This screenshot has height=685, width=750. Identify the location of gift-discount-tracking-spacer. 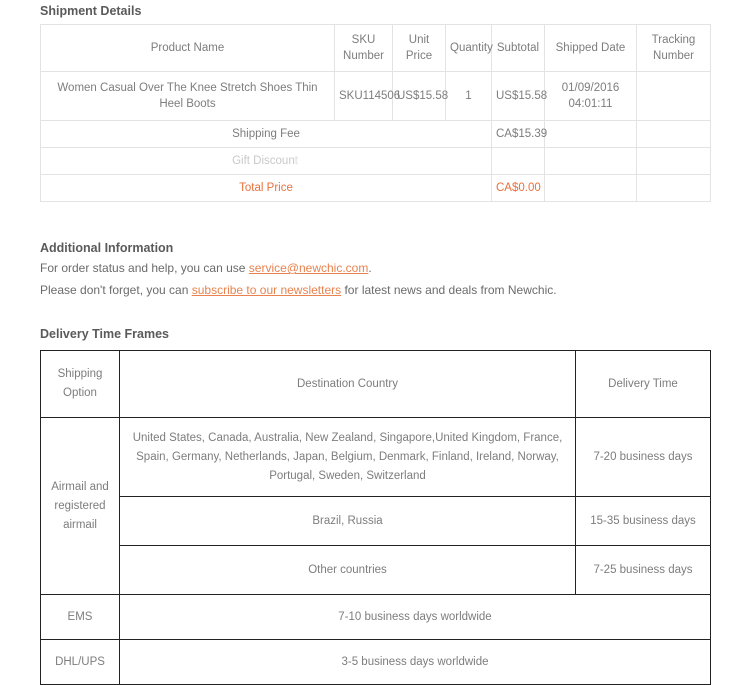
(673, 161).